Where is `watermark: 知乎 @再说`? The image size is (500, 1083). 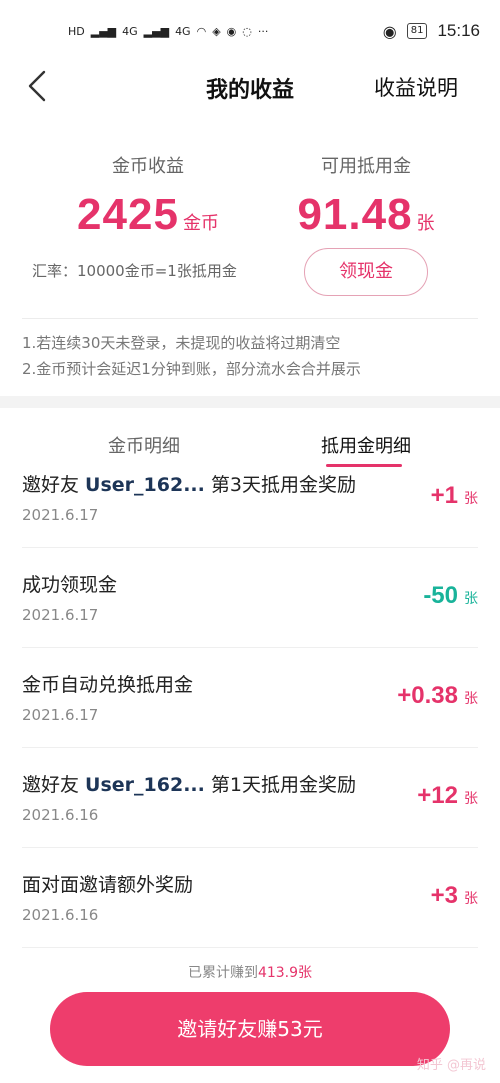
watermark: 知乎 @再说 is located at coordinates (451, 1065).